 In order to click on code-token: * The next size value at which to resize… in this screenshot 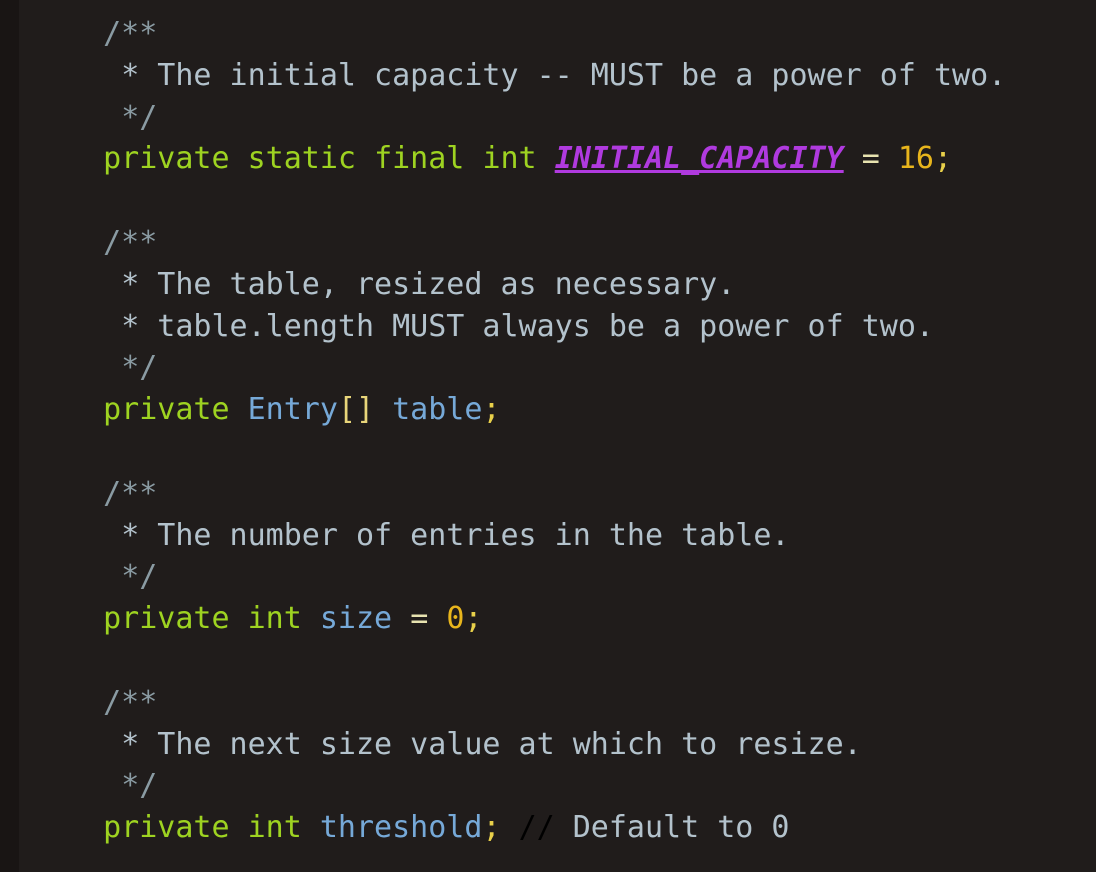, I will do `click(491, 744)`.